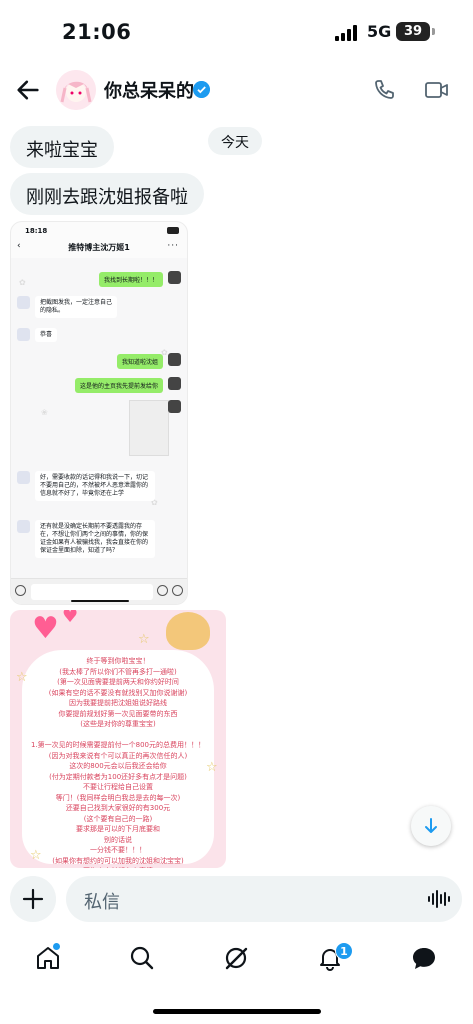  Describe the element at coordinates (28, 90) in the screenshot. I see `back-arrow-icon` at that location.